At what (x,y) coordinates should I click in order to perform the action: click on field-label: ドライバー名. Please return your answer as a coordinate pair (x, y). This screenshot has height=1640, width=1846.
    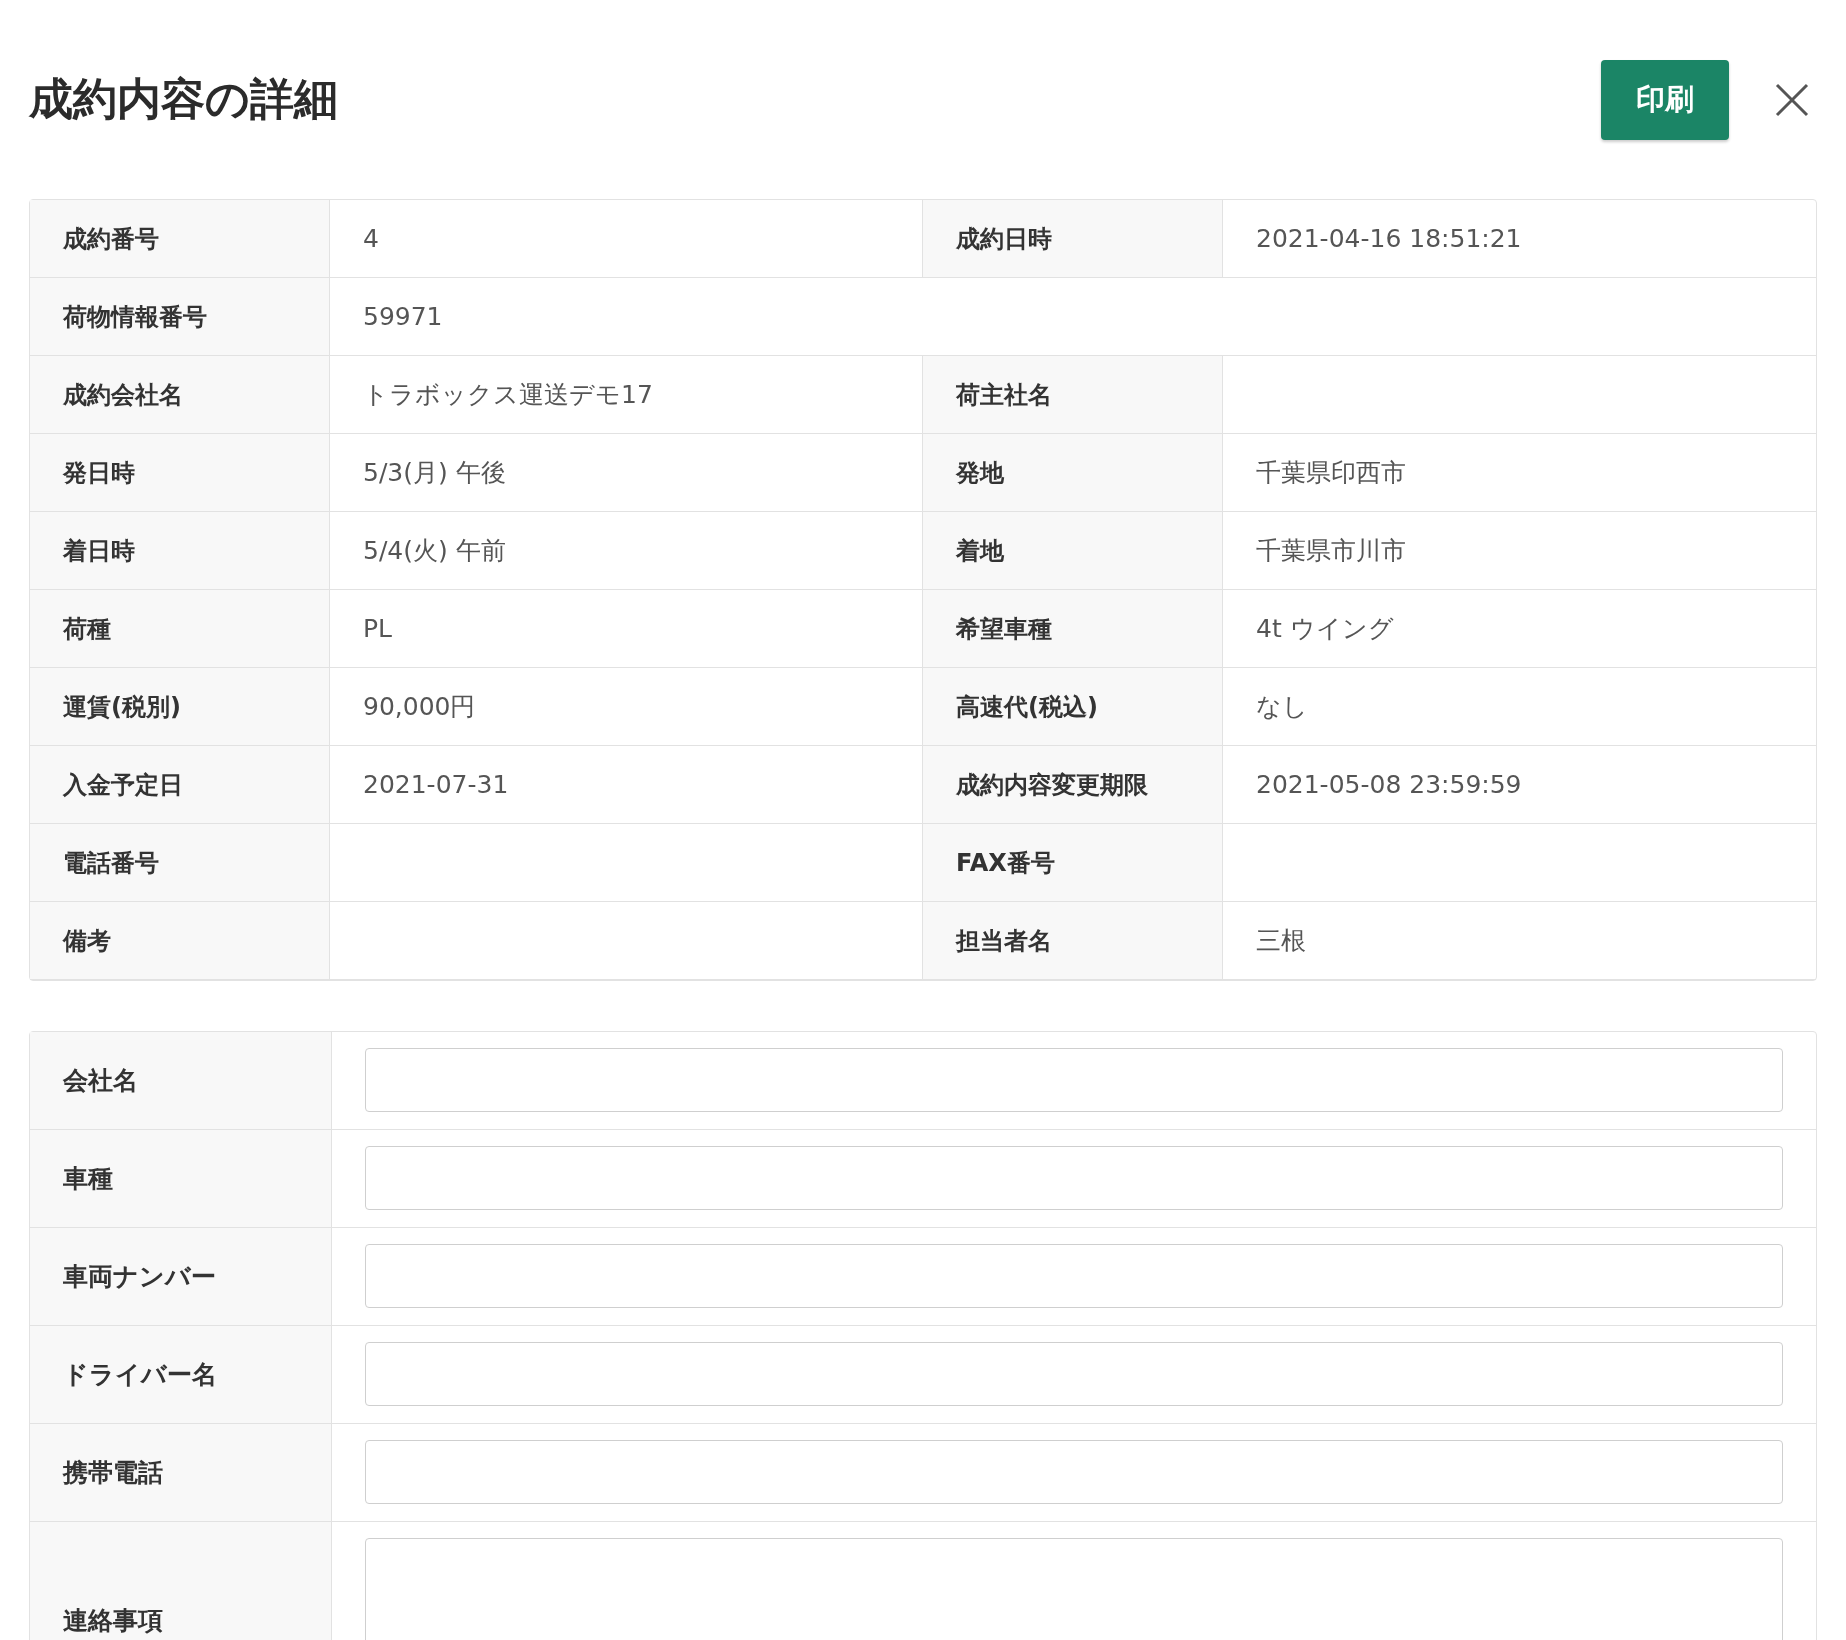
    Looking at the image, I should click on (140, 1375).